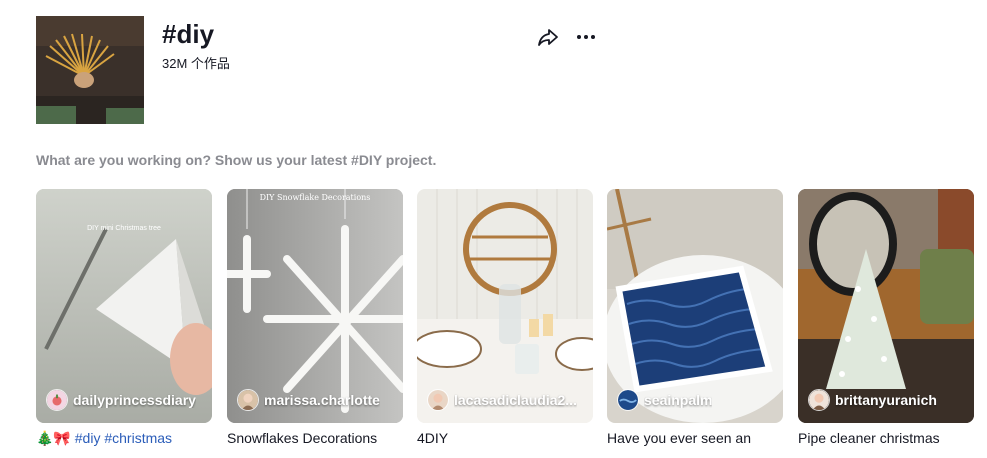  I want to click on author-name: marissa.charlotte, so click(322, 400).